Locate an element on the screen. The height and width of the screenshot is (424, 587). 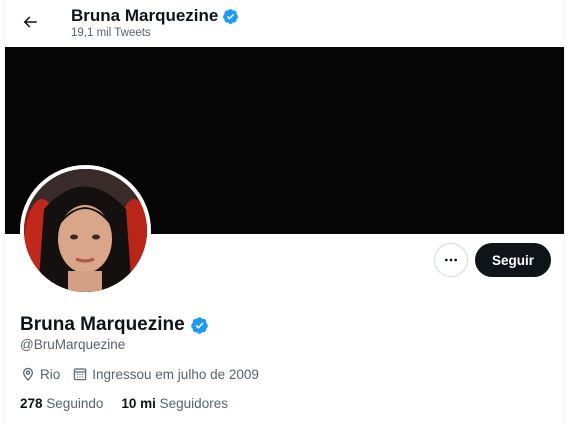
arrow-left-icon is located at coordinates (30, 22).